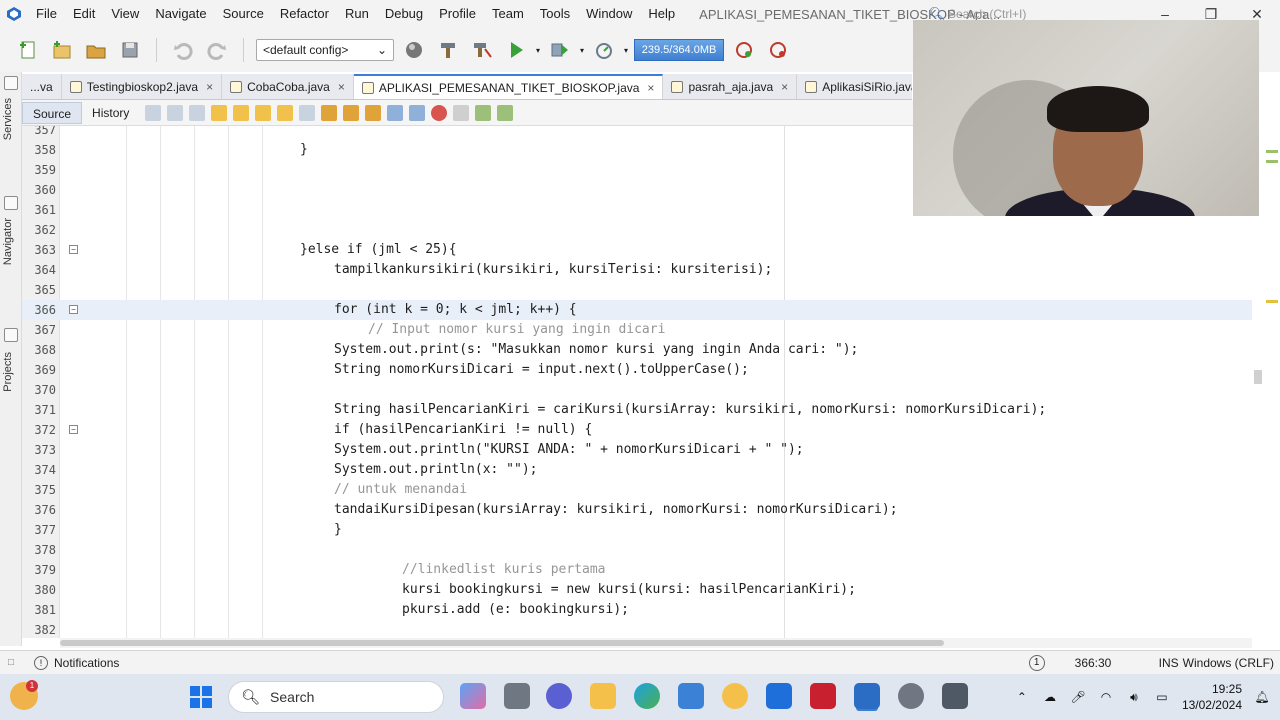 The image size is (1280, 720). What do you see at coordinates (559, 696) in the screenshot?
I see `teams-chat-icon` at bounding box center [559, 696].